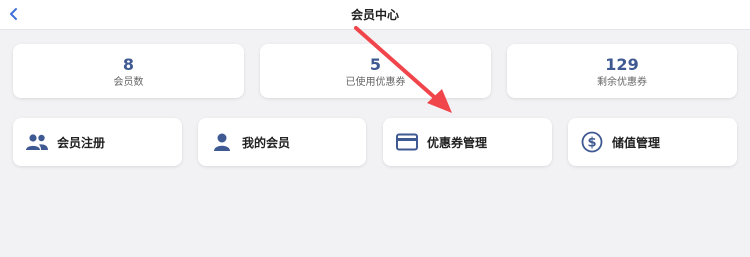 This screenshot has height=257, width=750. Describe the element at coordinates (622, 82) in the screenshot. I see `stat-label: 剩余优惠券` at that location.